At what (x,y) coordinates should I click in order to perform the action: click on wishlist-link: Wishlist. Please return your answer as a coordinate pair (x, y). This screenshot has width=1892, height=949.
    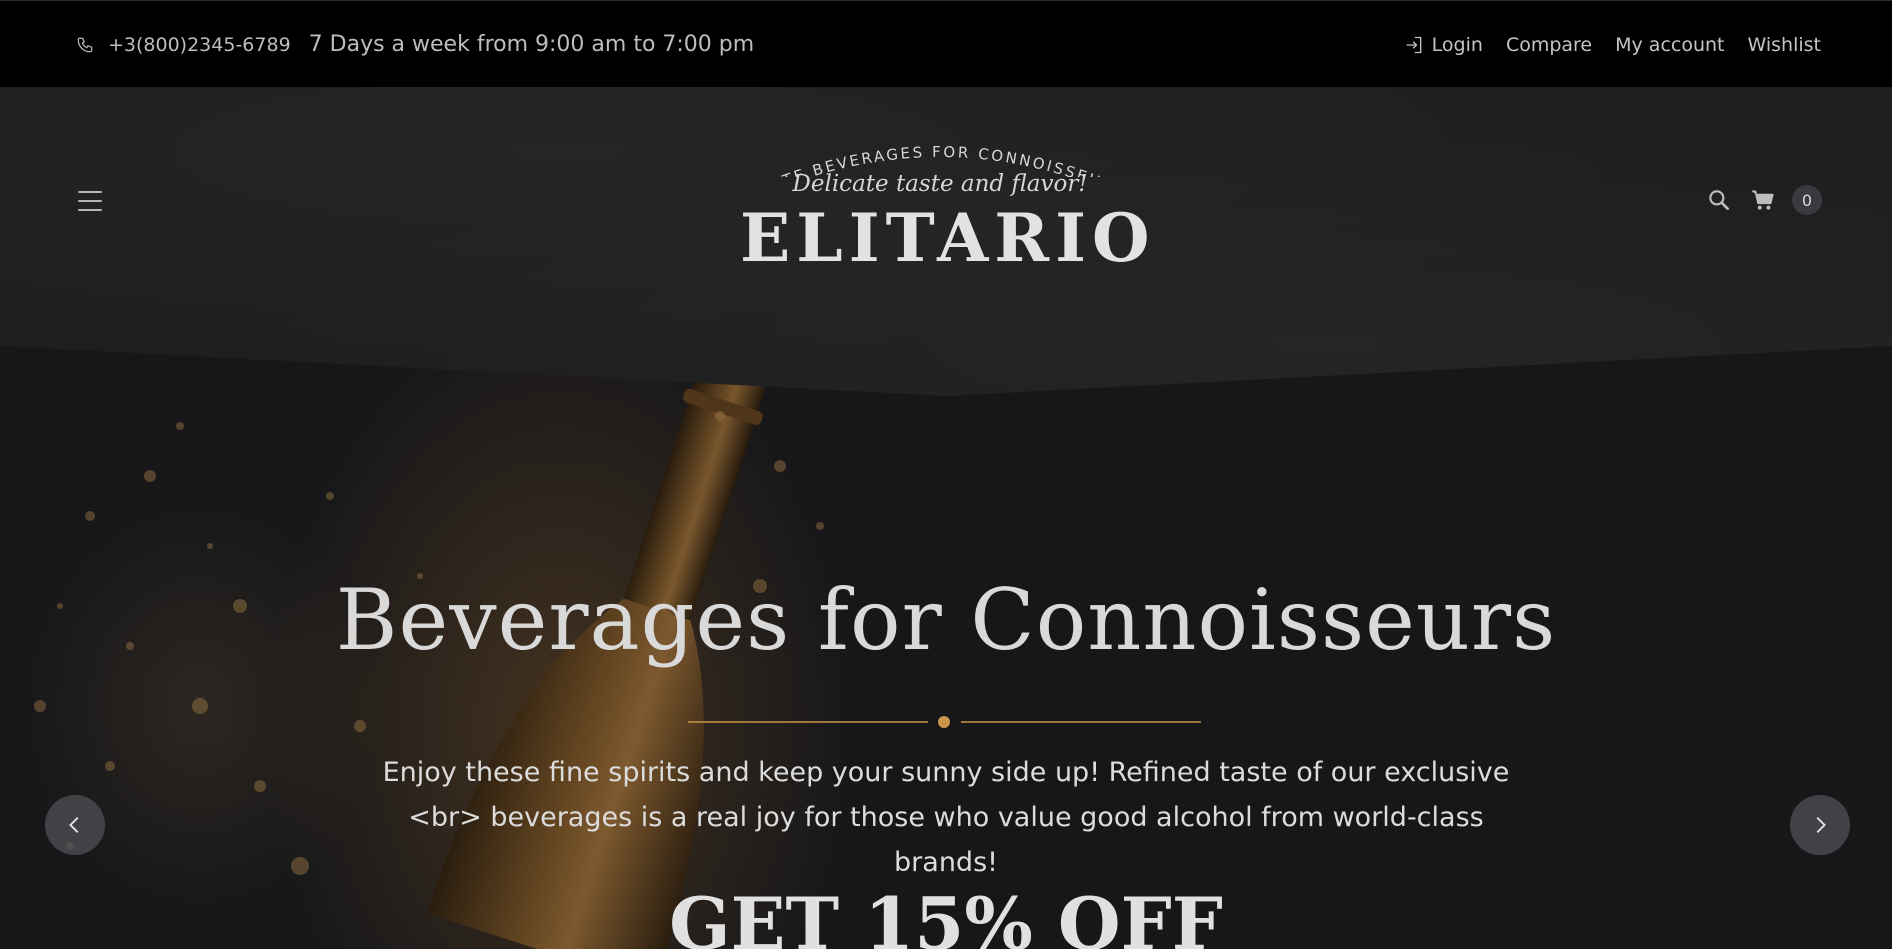
    Looking at the image, I should click on (1785, 45).